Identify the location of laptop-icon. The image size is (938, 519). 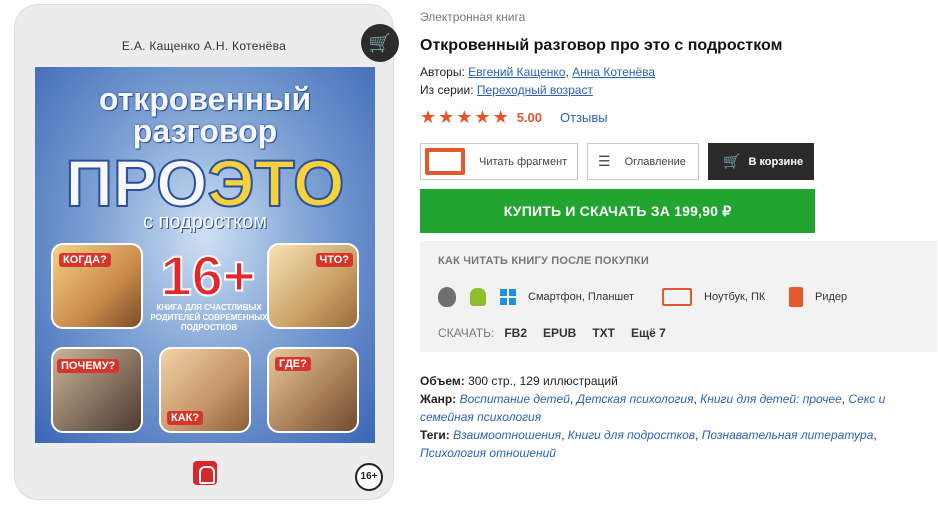
(677, 297).